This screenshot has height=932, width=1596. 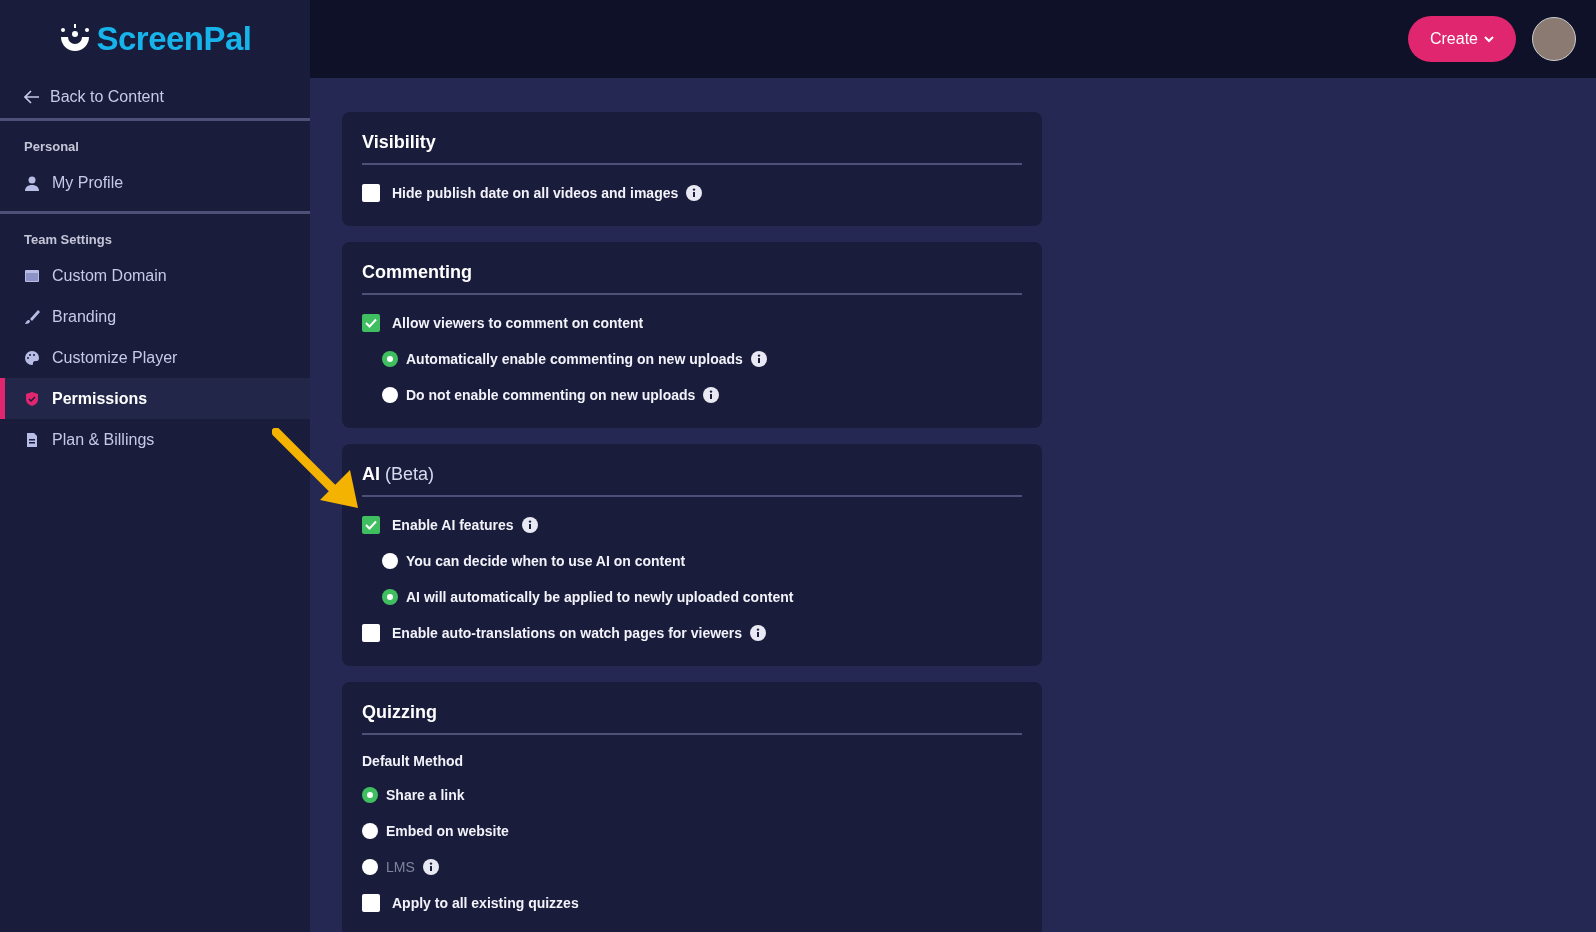 What do you see at coordinates (600, 597) in the screenshot?
I see `radio-label: AI will automatically be applied to newly uploaded content` at bounding box center [600, 597].